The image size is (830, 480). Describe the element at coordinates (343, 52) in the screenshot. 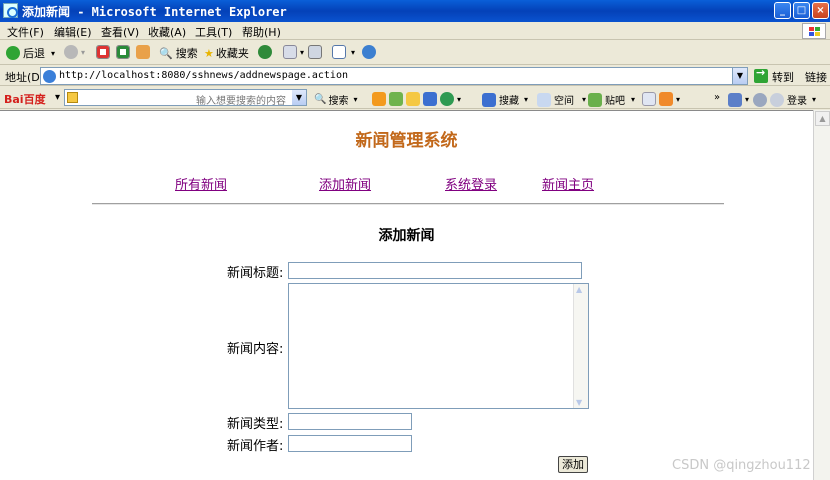

I see `edit-button: ▾` at that location.